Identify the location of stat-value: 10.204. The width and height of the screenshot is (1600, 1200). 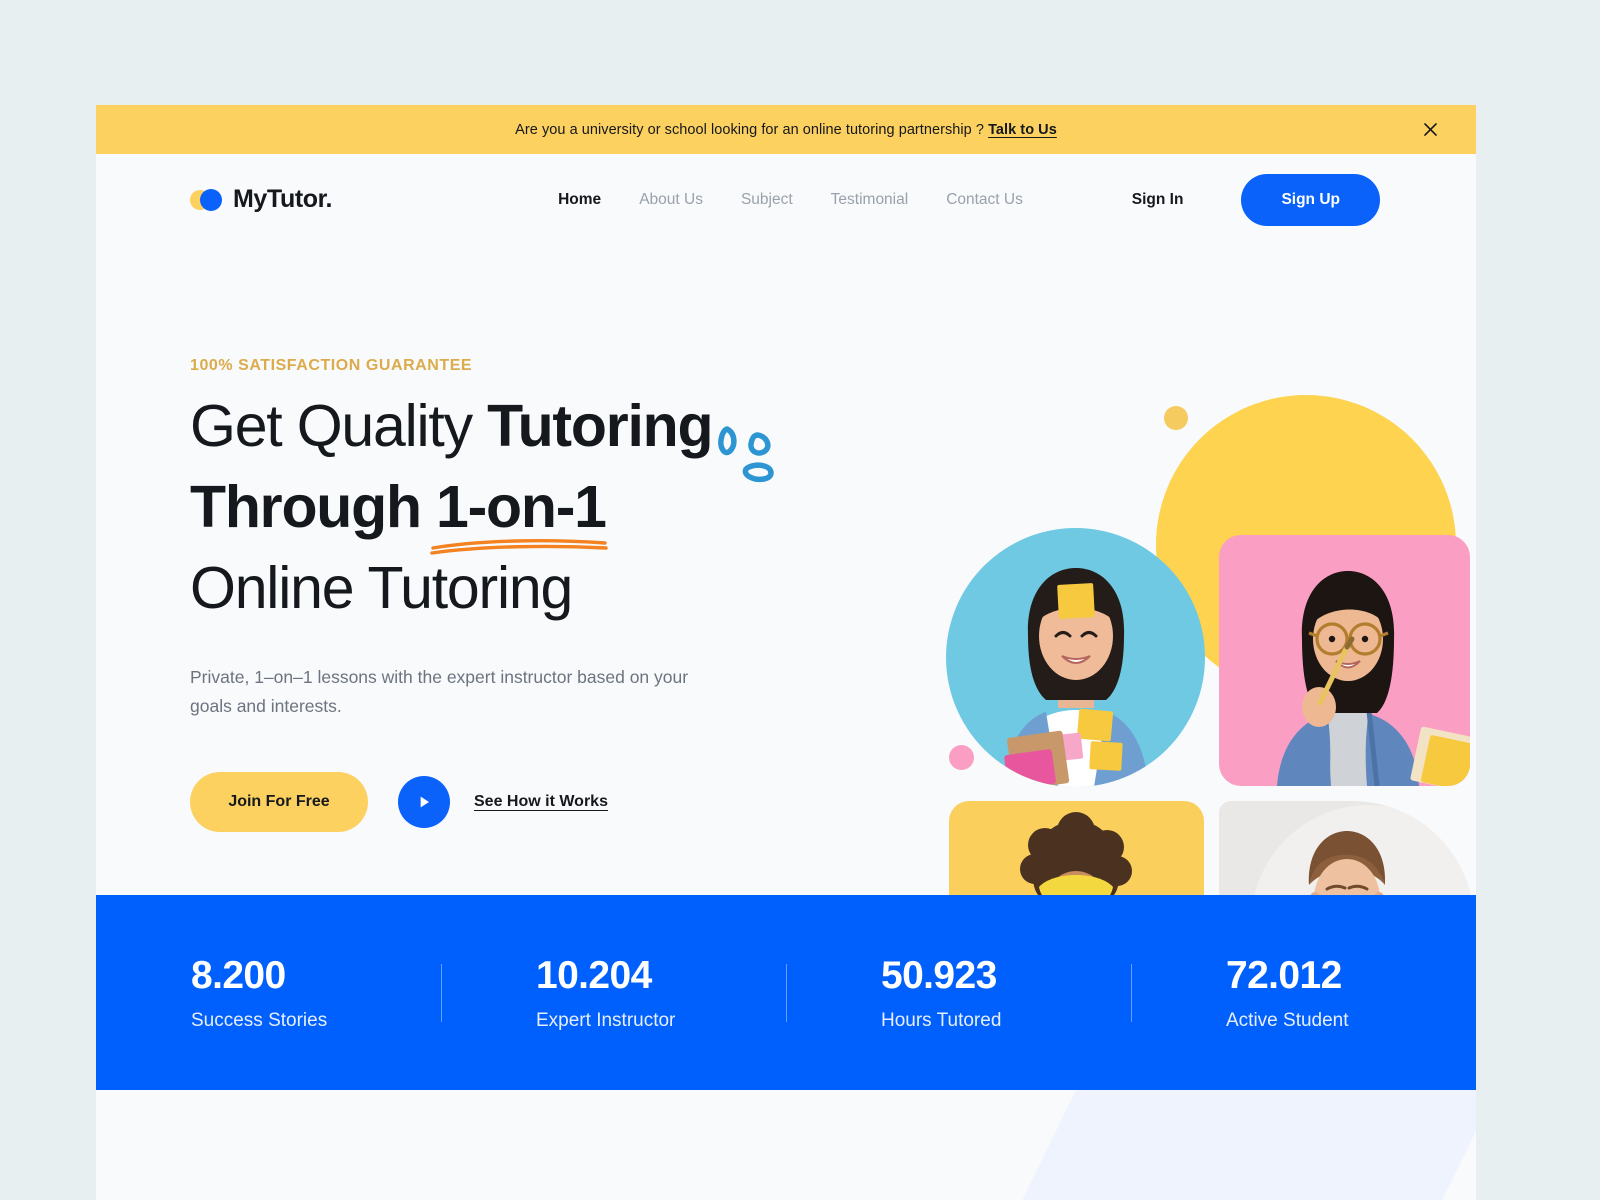
(594, 975).